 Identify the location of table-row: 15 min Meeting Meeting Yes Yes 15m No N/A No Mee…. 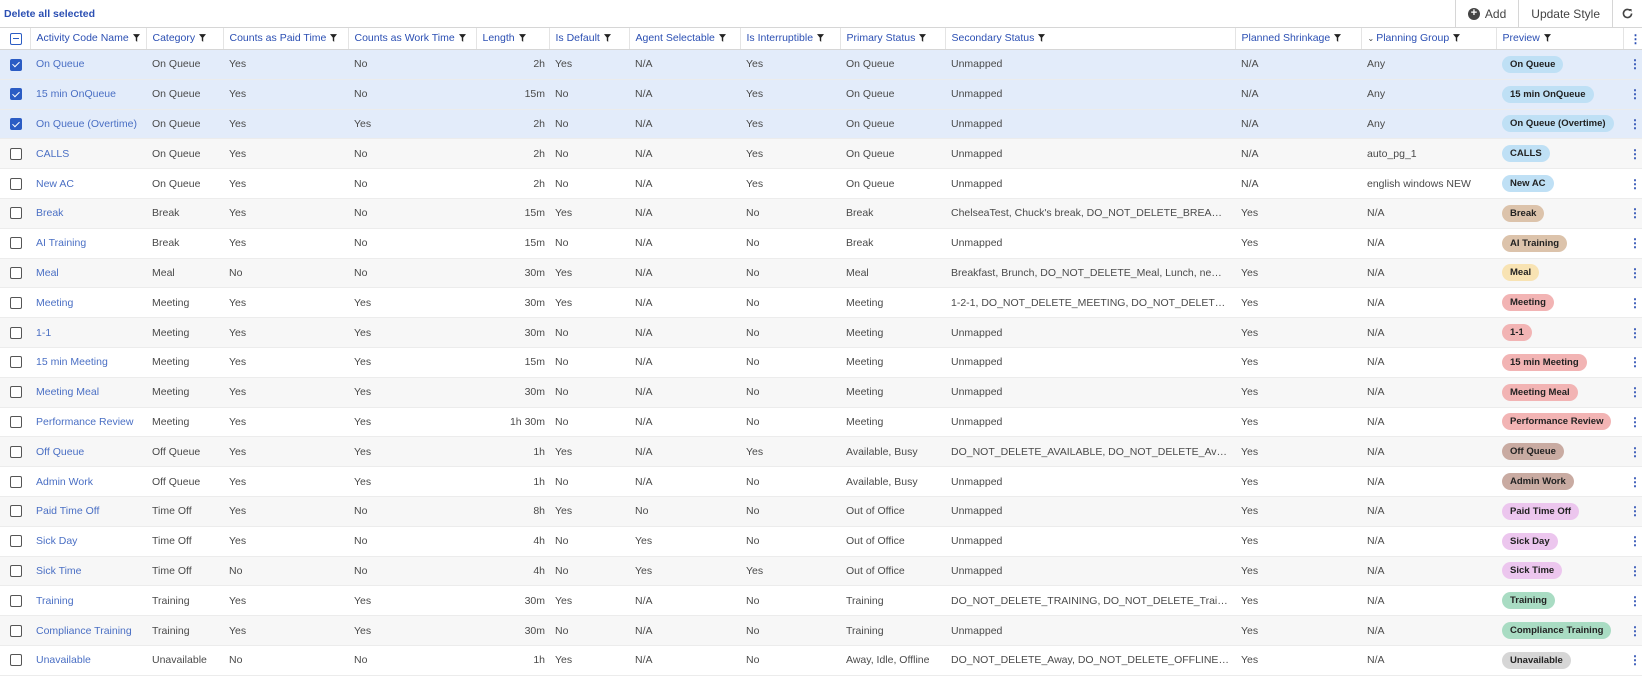
(821, 362).